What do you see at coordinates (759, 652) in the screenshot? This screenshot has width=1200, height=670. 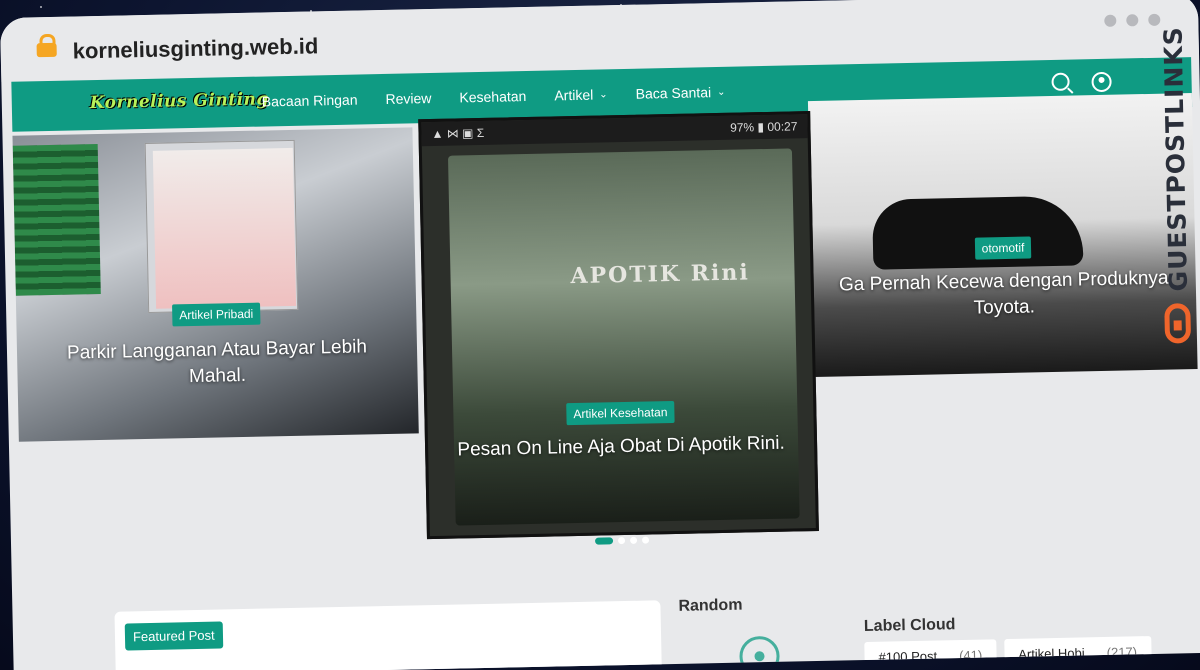 I see `loading-spinner-icon` at bounding box center [759, 652].